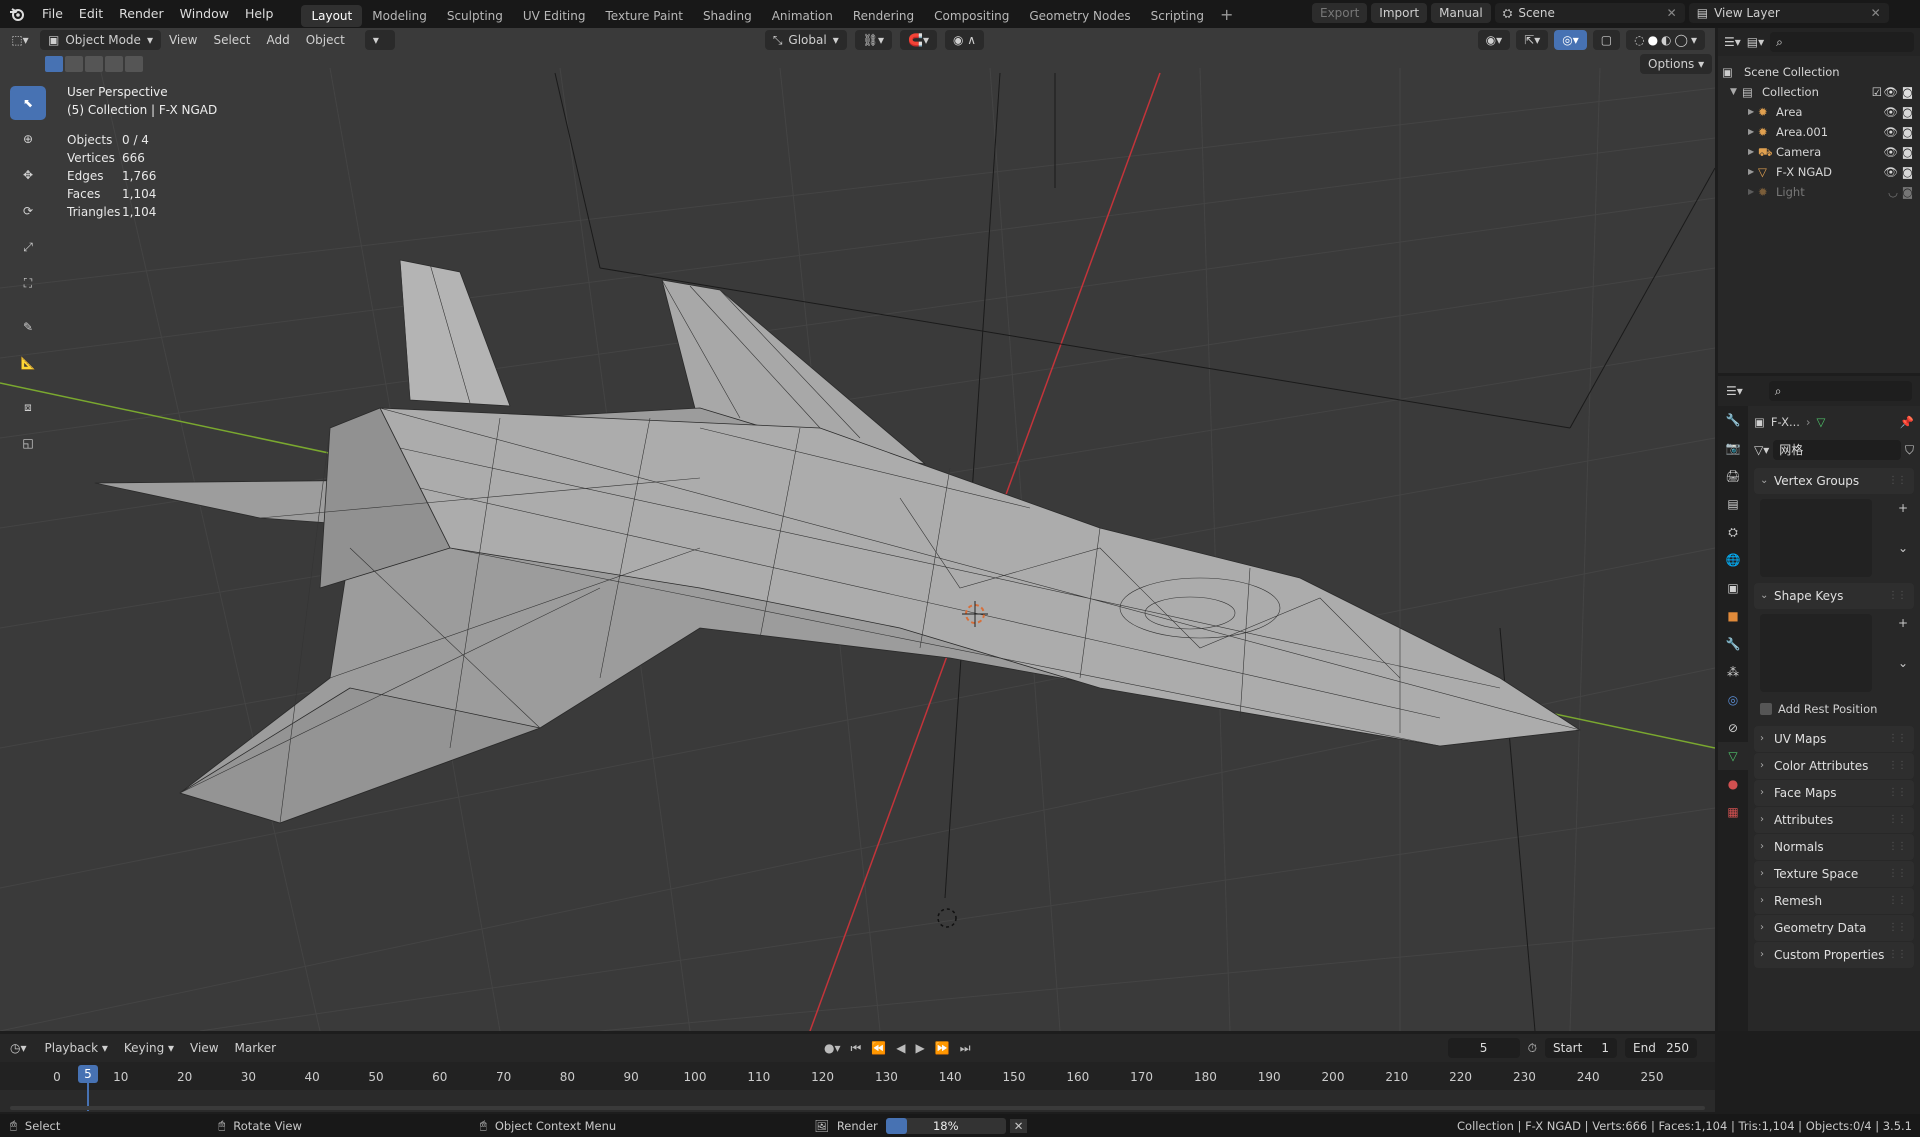 The height and width of the screenshot is (1137, 1920). I want to click on menu-add: Add, so click(277, 40).